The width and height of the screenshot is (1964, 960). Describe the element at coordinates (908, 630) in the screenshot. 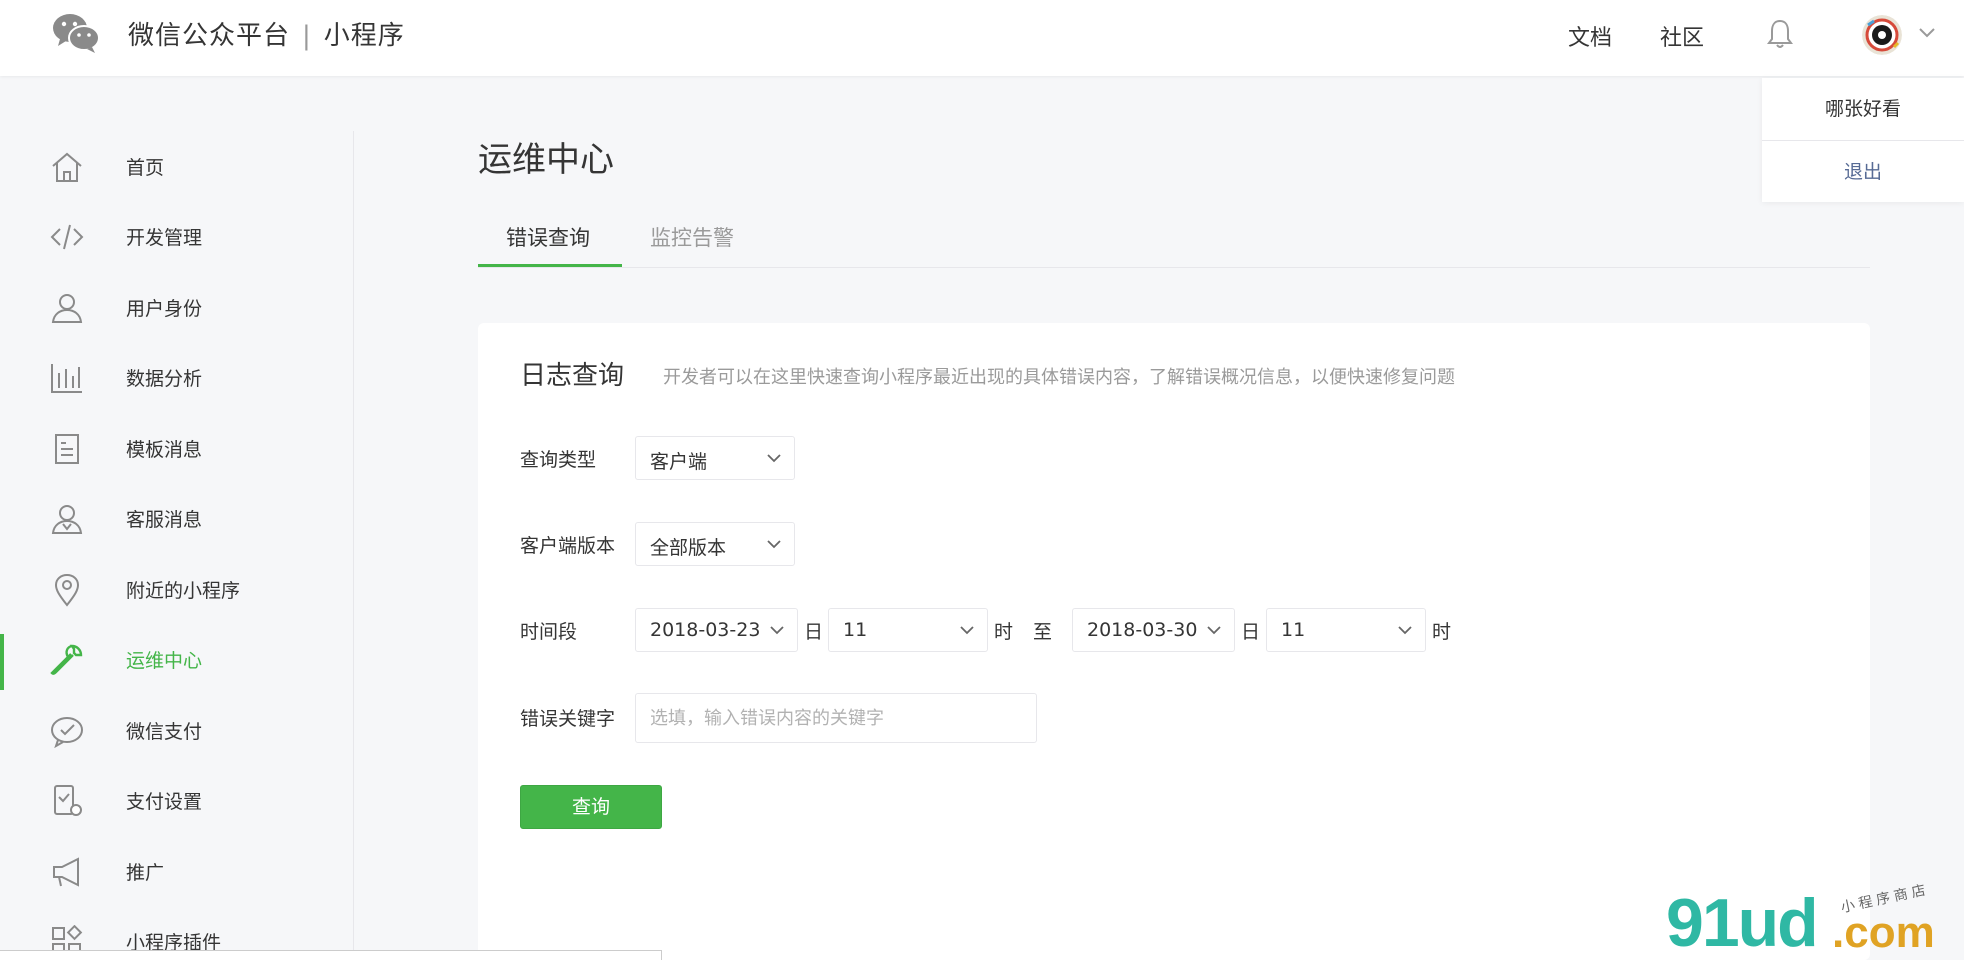

I see `start-hour-select: 11` at that location.